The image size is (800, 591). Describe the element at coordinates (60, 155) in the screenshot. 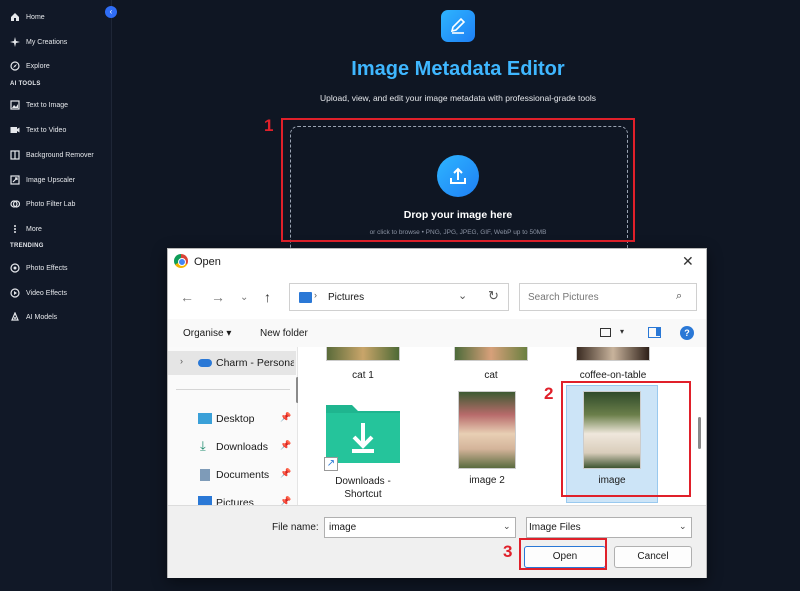

I see `sidebar-item-label: Background Remover` at that location.